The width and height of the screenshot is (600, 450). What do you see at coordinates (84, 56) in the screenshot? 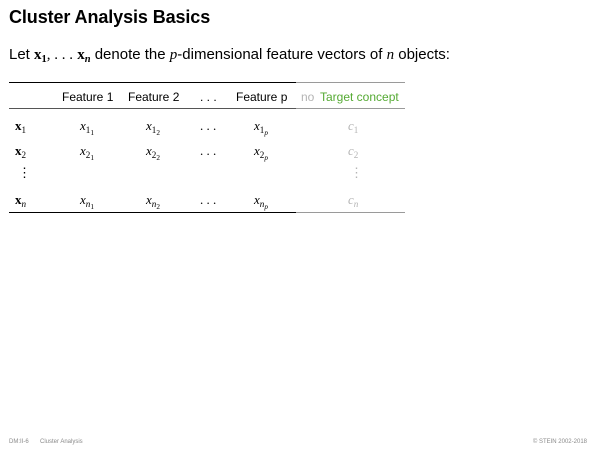
I see `x-last: xn` at bounding box center [84, 56].